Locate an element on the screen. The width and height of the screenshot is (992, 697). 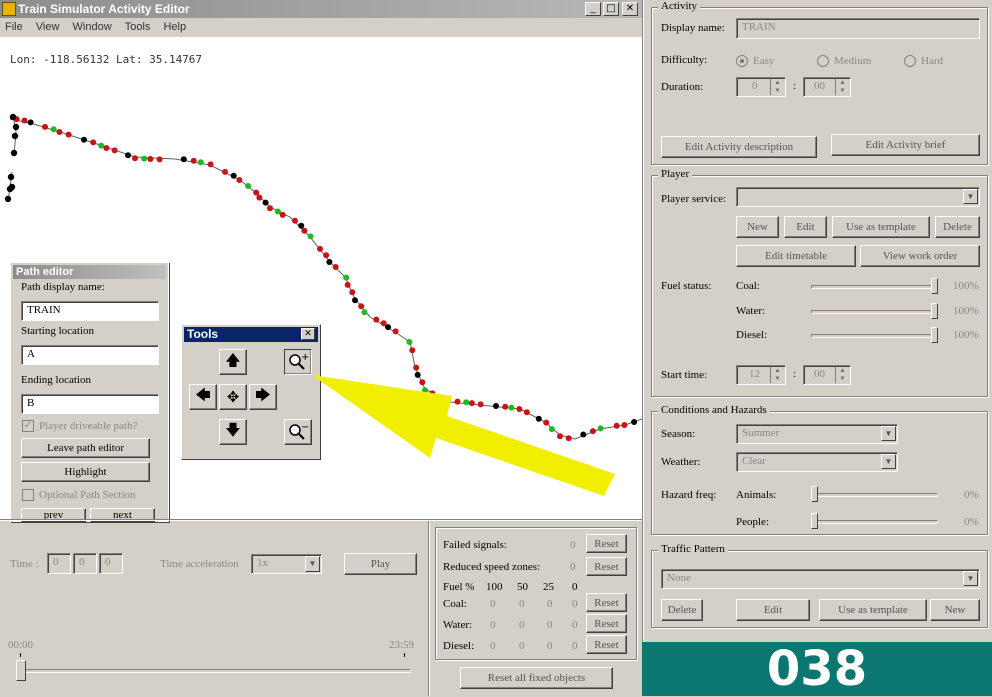
menu-help: Help is located at coordinates (174, 27).